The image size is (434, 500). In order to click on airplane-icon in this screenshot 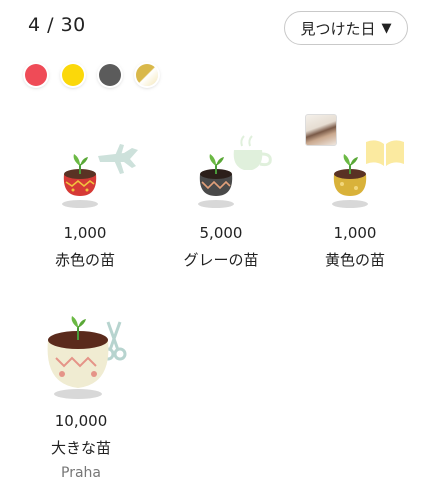, I will do `click(118, 159)`.